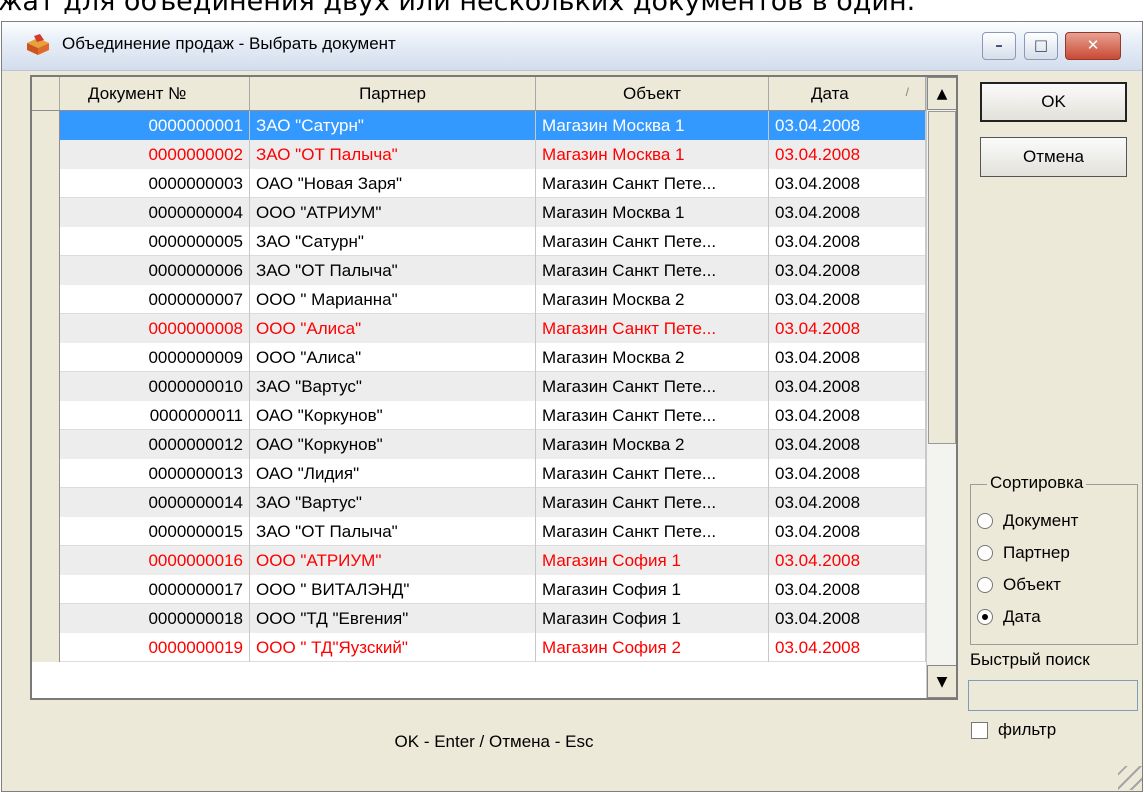 The image size is (1144, 792). Describe the element at coordinates (393, 212) in the screenshot. I see `cell-partner: ООО "АТРИУМ"` at that location.